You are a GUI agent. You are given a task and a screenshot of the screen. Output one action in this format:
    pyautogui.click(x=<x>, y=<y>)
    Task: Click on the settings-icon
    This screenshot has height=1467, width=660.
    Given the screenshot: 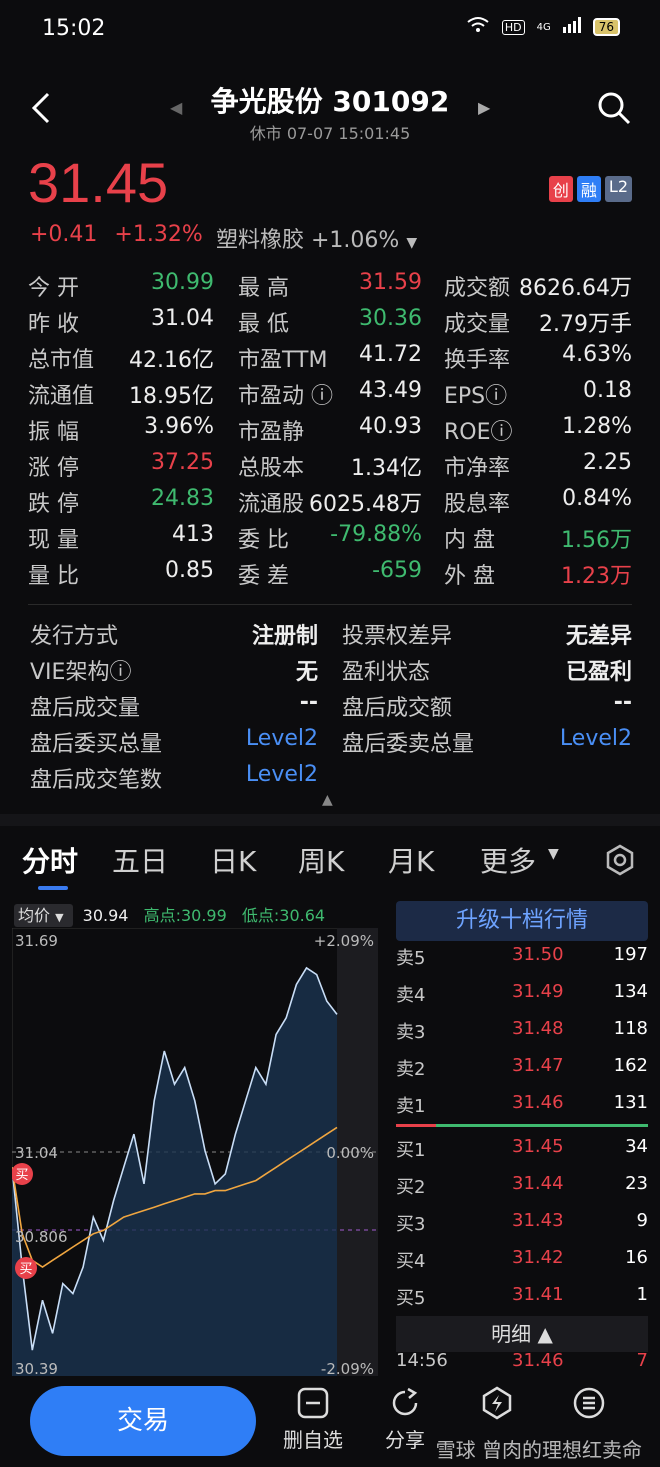 What is the action you would take?
    pyautogui.click(x=620, y=862)
    